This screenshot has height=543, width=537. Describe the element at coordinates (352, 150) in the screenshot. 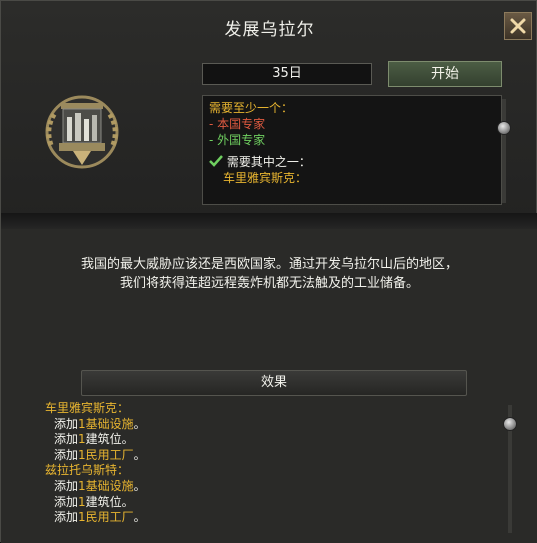

I see `requirements-panel: 需要至少一个： - 本国专家 - 外国专家 需要其中之一： 车里雅宾斯克：` at that location.